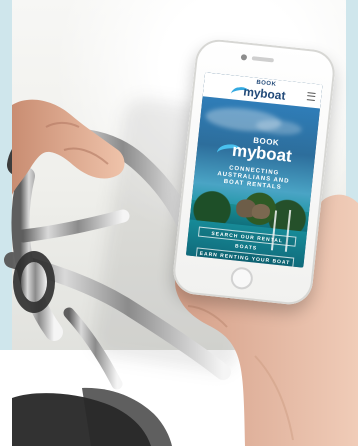  What do you see at coordinates (273, 94) in the screenshot?
I see `logo-boat-text: boat` at bounding box center [273, 94].